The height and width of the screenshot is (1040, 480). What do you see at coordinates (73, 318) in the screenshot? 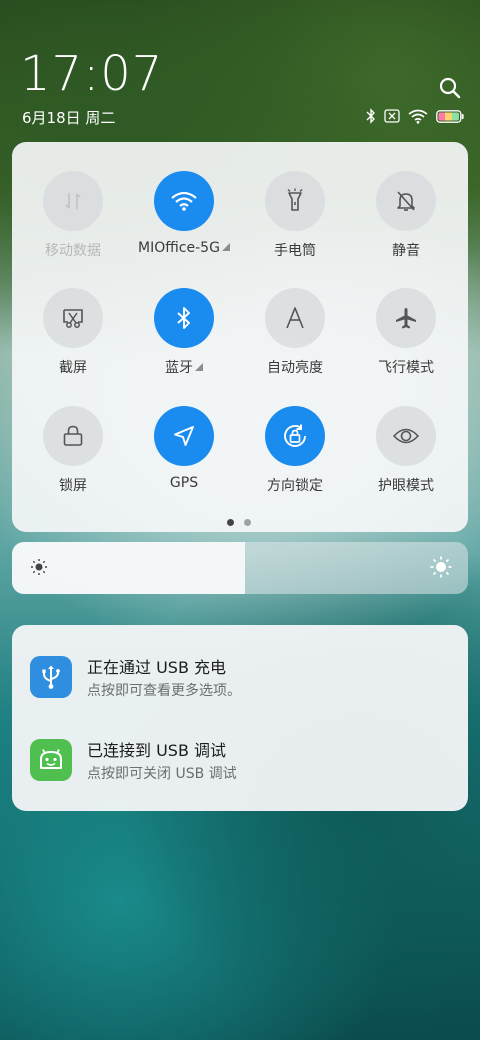
I see `screenshot-icon` at bounding box center [73, 318].